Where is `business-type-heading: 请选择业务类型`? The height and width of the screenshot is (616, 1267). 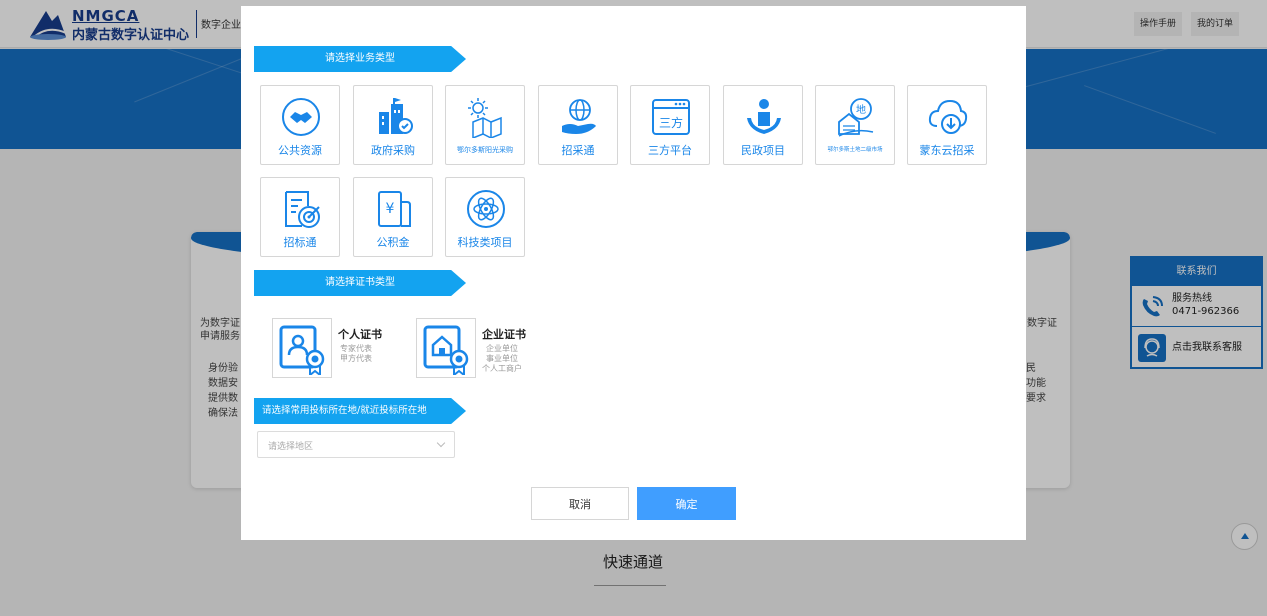 business-type-heading: 请选择业务类型 is located at coordinates (360, 59).